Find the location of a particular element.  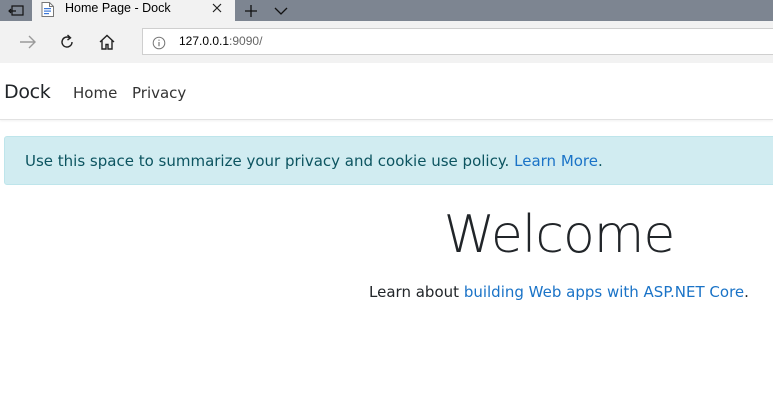

tab-preview-toggle is located at coordinates (281, 10).